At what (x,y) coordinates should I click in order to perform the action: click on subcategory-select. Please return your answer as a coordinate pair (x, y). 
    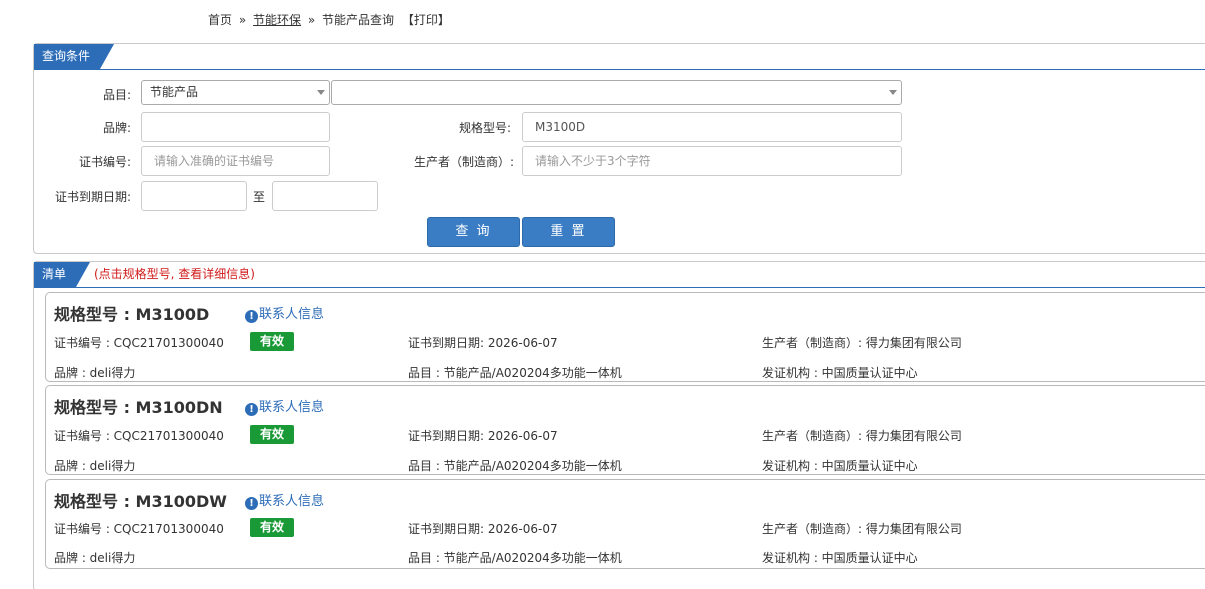
    Looking at the image, I should click on (616, 92).